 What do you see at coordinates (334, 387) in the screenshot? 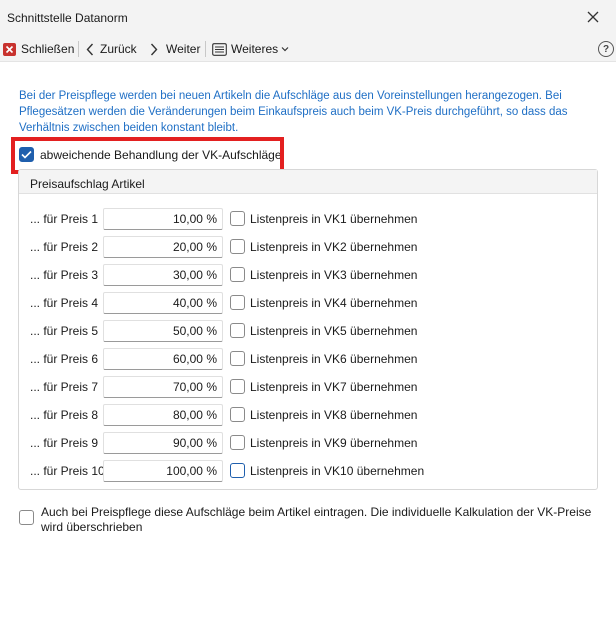
I see `list-price-checkbox-label: Listenpreis in VK7 übernehmen` at bounding box center [334, 387].